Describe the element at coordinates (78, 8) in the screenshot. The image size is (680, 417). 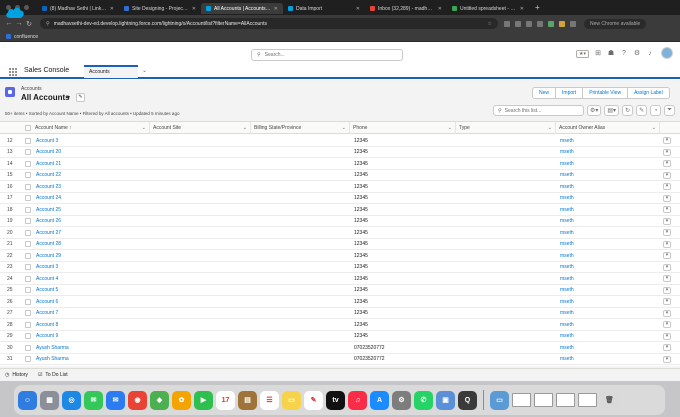
I see `browser-tab: (8) Madhav Sethi | LinkedIn ✕` at that location.